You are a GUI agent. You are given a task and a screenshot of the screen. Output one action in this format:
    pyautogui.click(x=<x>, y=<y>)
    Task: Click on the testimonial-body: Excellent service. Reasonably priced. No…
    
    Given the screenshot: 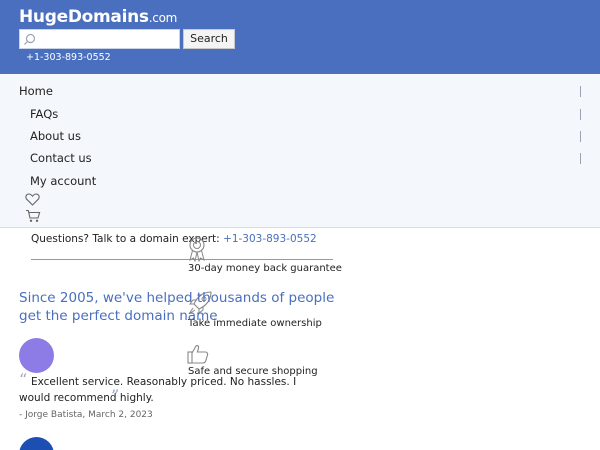 What is the action you would take?
    pyautogui.click(x=158, y=390)
    